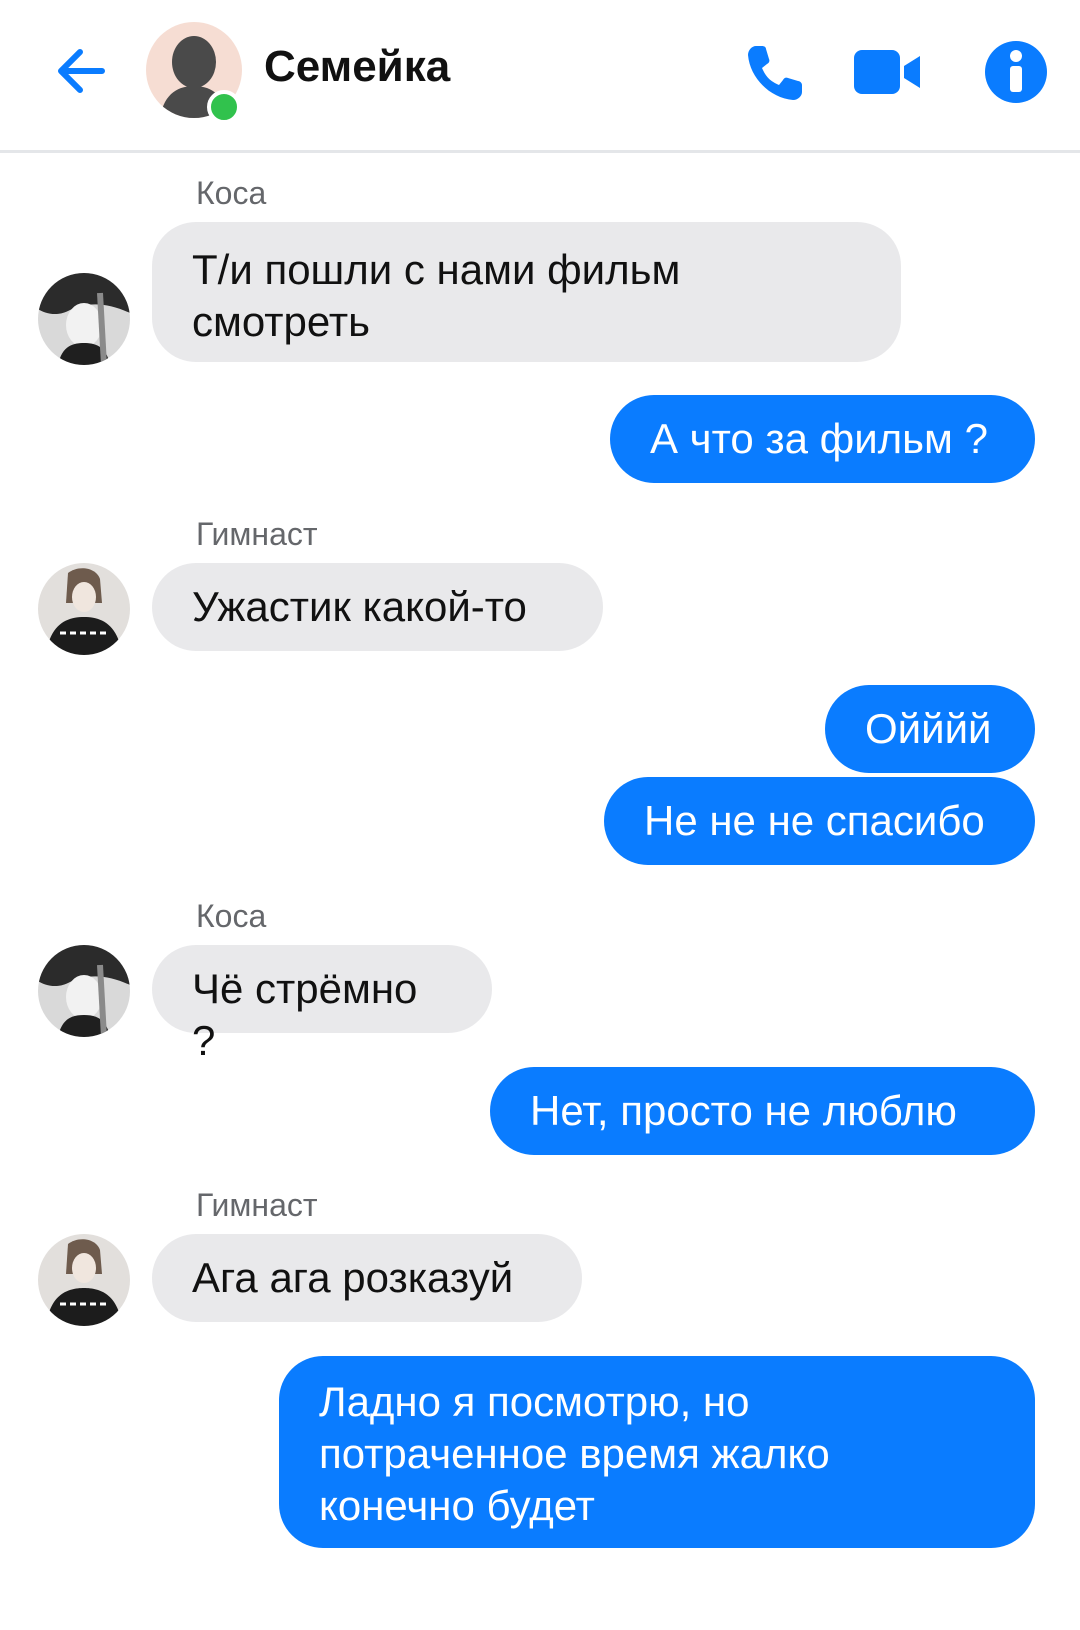 The height and width of the screenshot is (1630, 1080). Describe the element at coordinates (930, 729) in the screenshot. I see `message-bubble: Ойййй` at that location.